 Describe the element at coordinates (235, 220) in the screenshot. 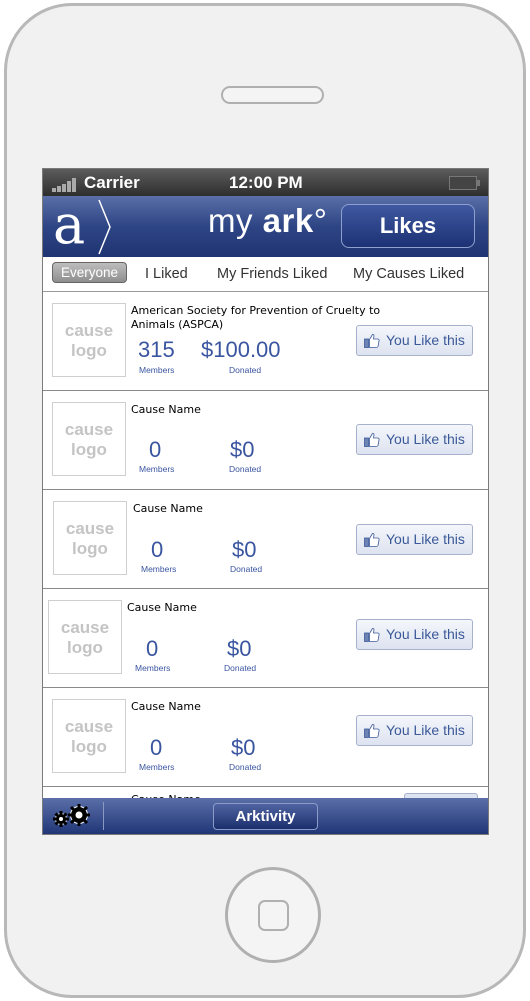

I see `brand-title-light: my` at that location.